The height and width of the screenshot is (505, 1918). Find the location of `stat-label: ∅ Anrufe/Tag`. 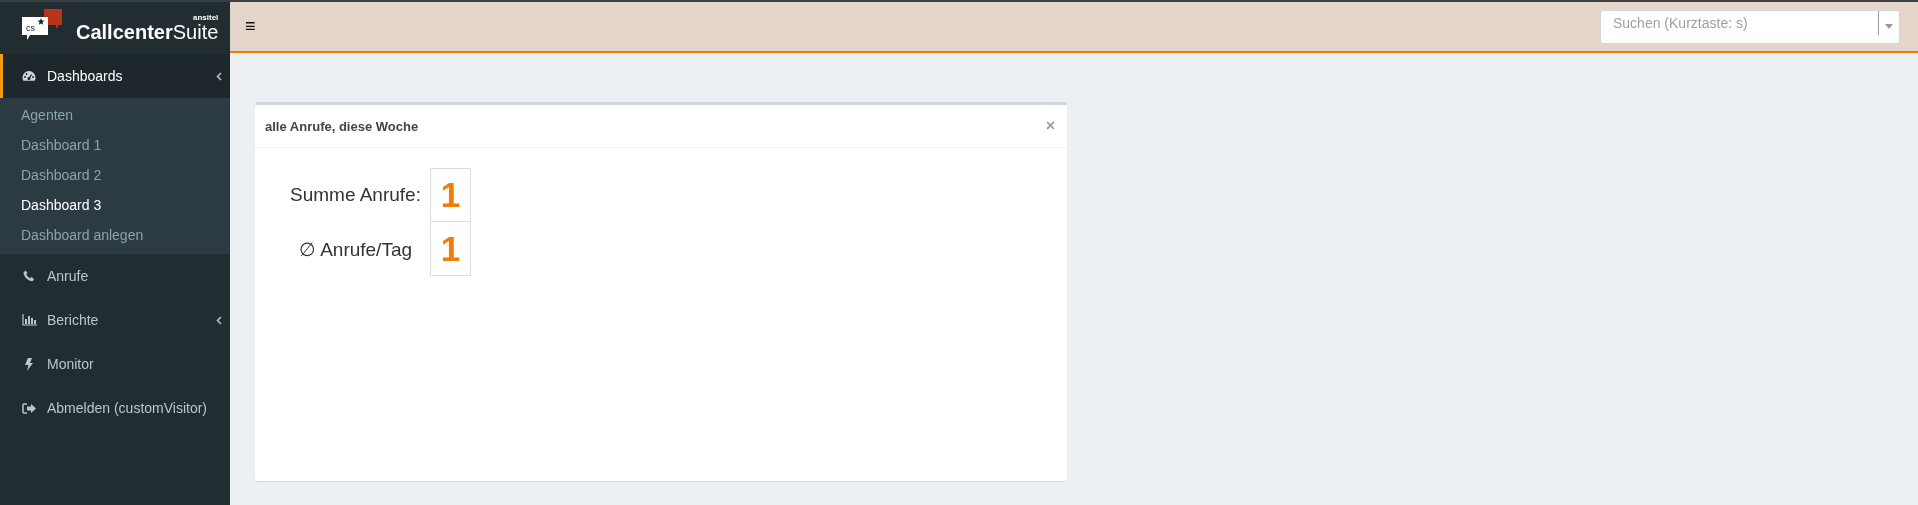

stat-label: ∅ Anrufe/Tag is located at coordinates (355, 249).